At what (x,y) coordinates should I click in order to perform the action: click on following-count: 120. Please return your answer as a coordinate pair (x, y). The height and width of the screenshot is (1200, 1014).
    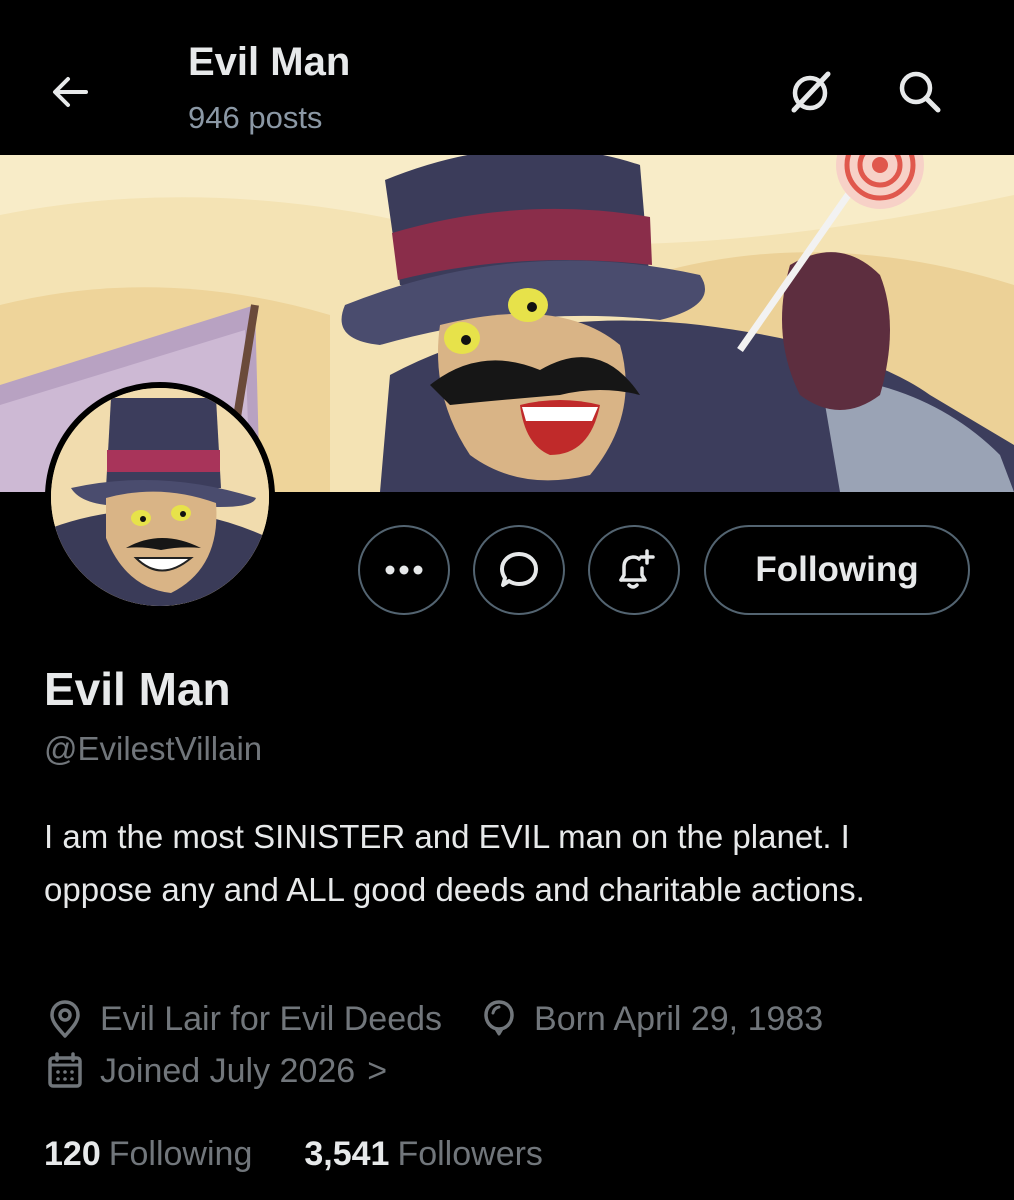
    Looking at the image, I should click on (72, 1154).